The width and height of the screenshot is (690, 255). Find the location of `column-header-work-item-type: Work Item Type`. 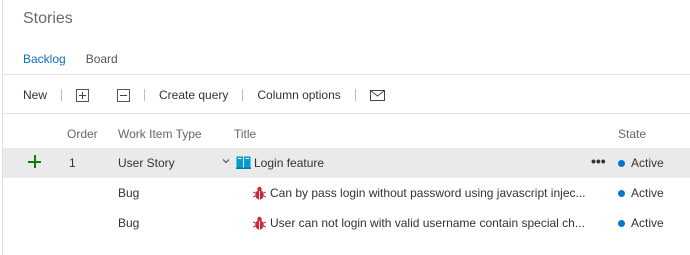

column-header-work-item-type: Work Item Type is located at coordinates (160, 134).